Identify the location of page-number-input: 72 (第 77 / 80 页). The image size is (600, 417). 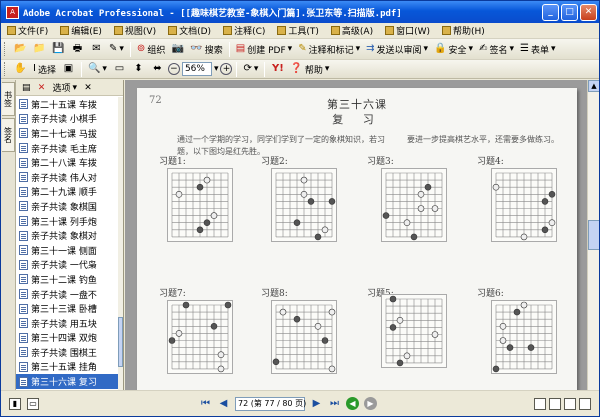
(270, 403).